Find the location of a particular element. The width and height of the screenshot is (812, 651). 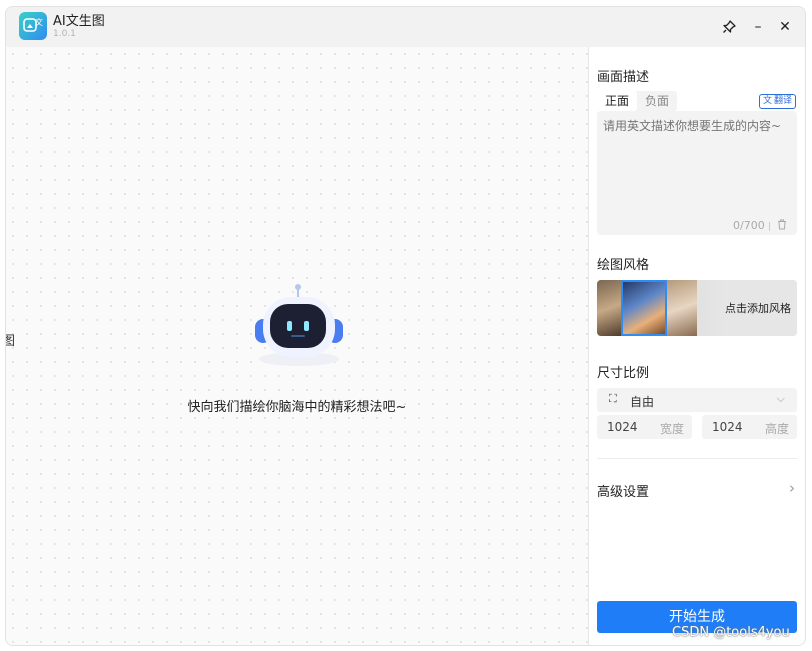

app-version: 1.0.1 is located at coordinates (64, 34).